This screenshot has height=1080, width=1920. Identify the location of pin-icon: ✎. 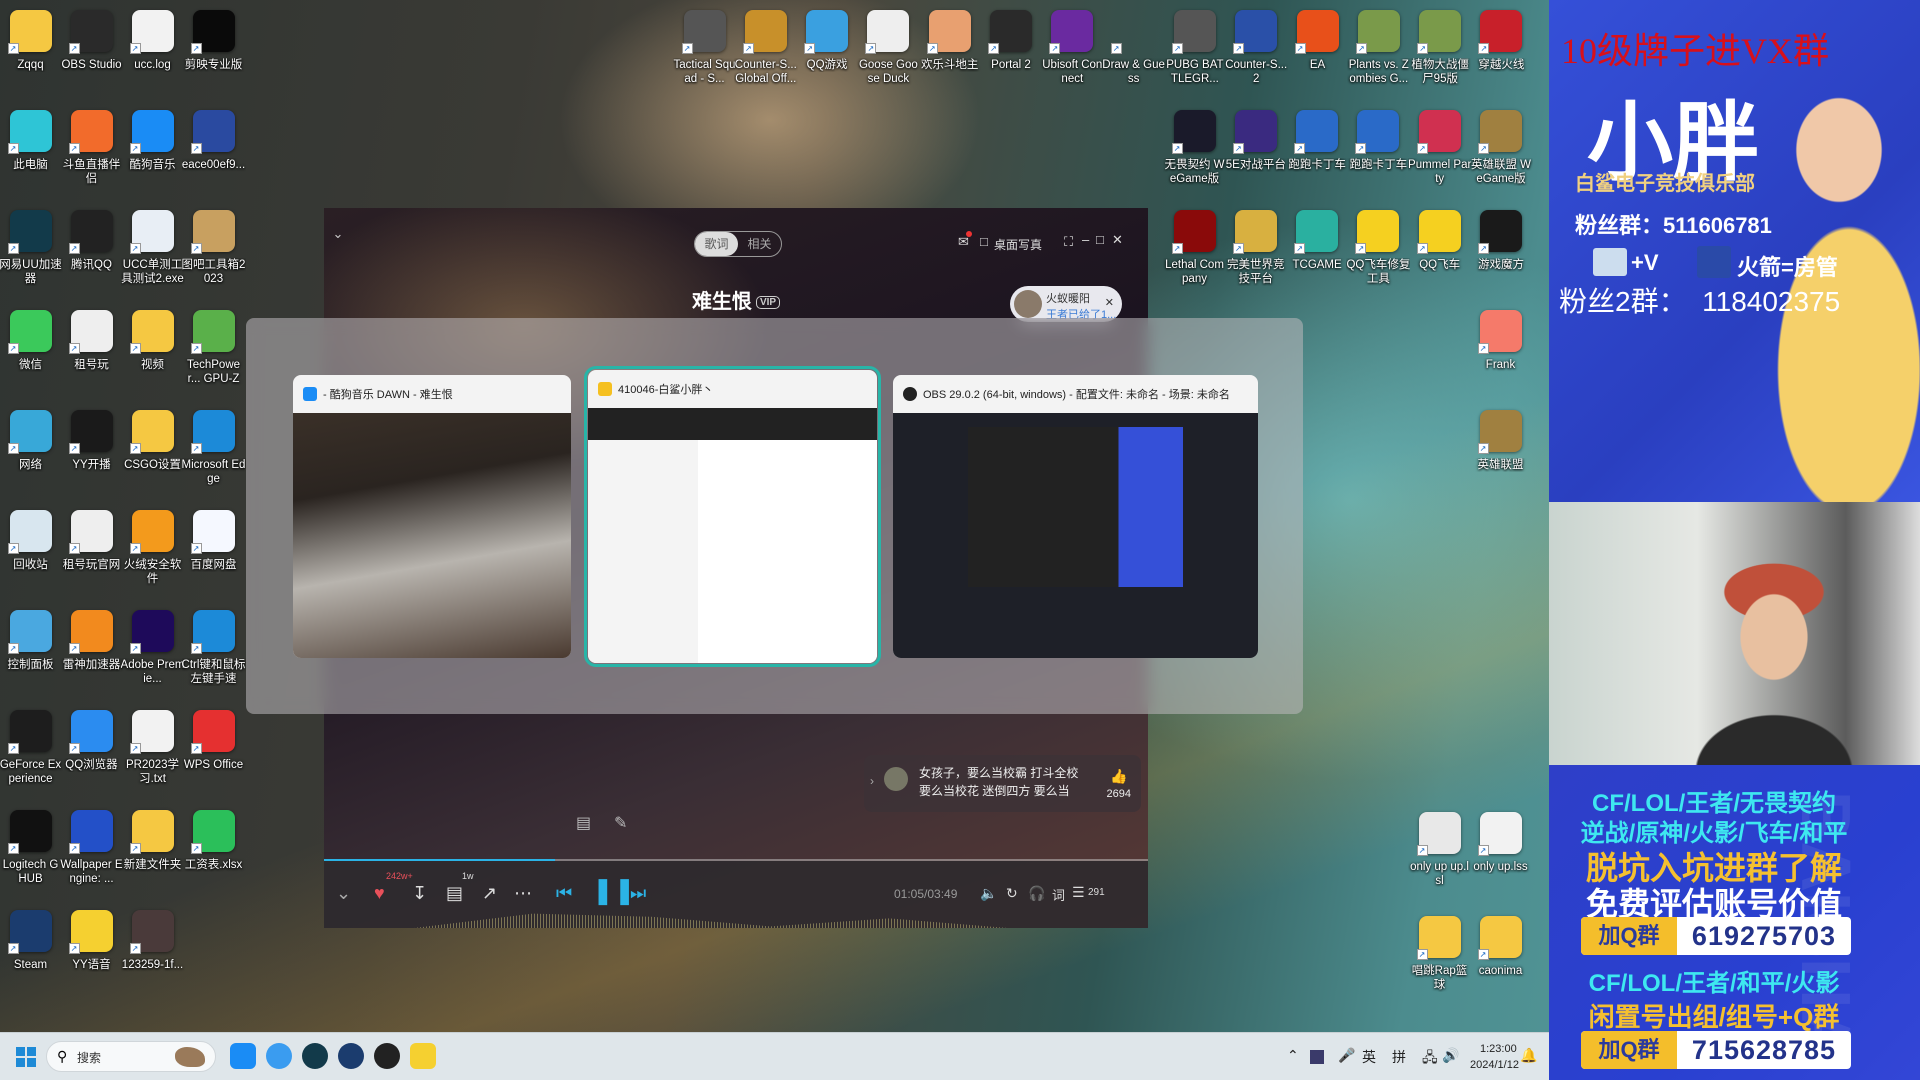
(620, 823).